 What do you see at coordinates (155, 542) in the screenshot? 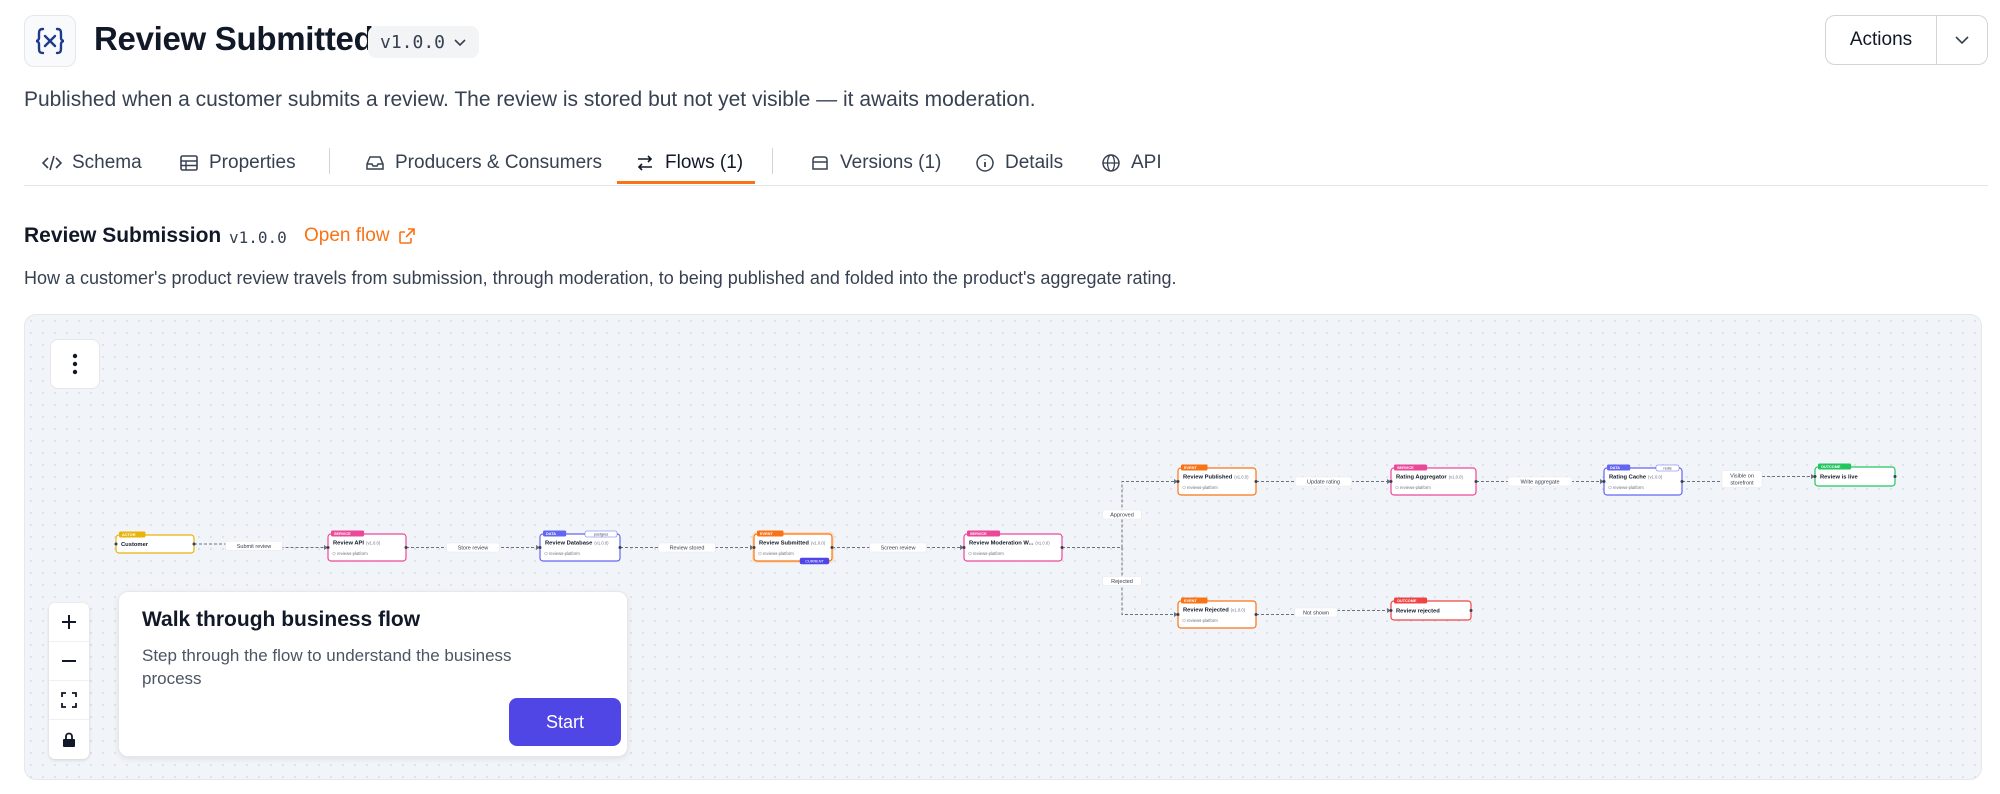
I see `flow-node-customer: ACTOR Customer` at bounding box center [155, 542].